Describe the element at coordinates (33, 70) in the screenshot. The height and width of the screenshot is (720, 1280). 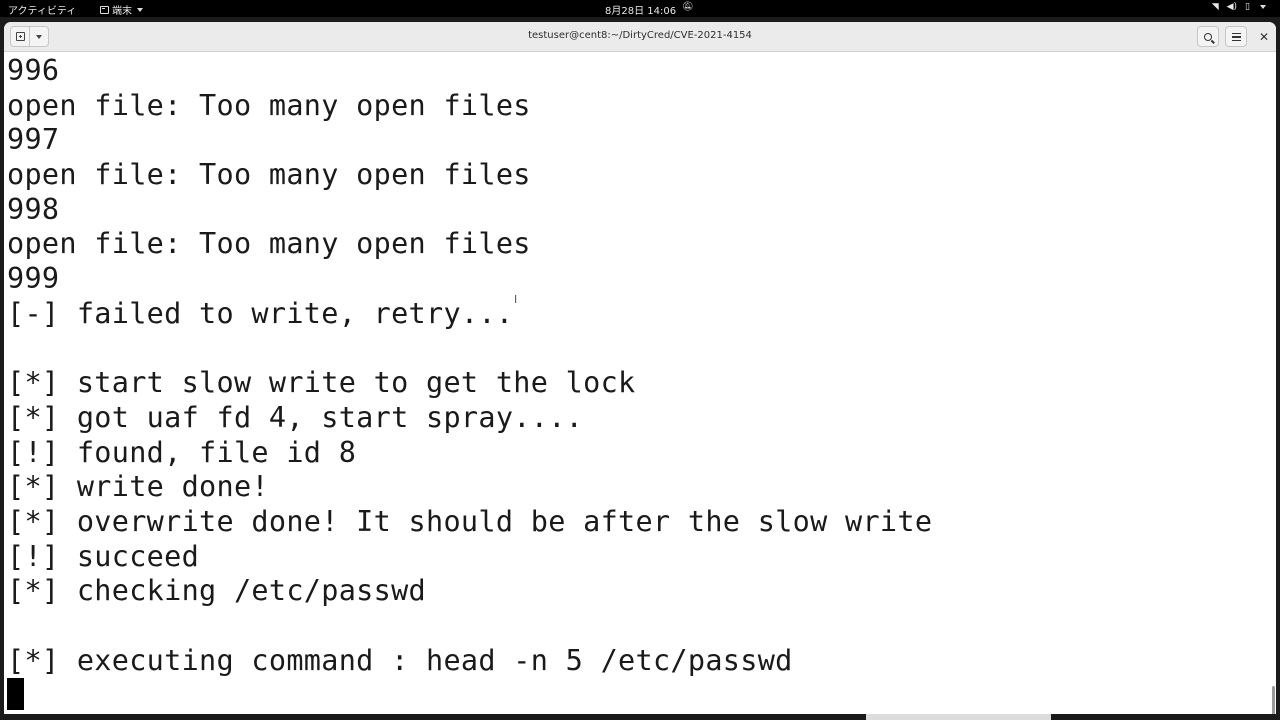
I see `terminal-line: 996` at that location.